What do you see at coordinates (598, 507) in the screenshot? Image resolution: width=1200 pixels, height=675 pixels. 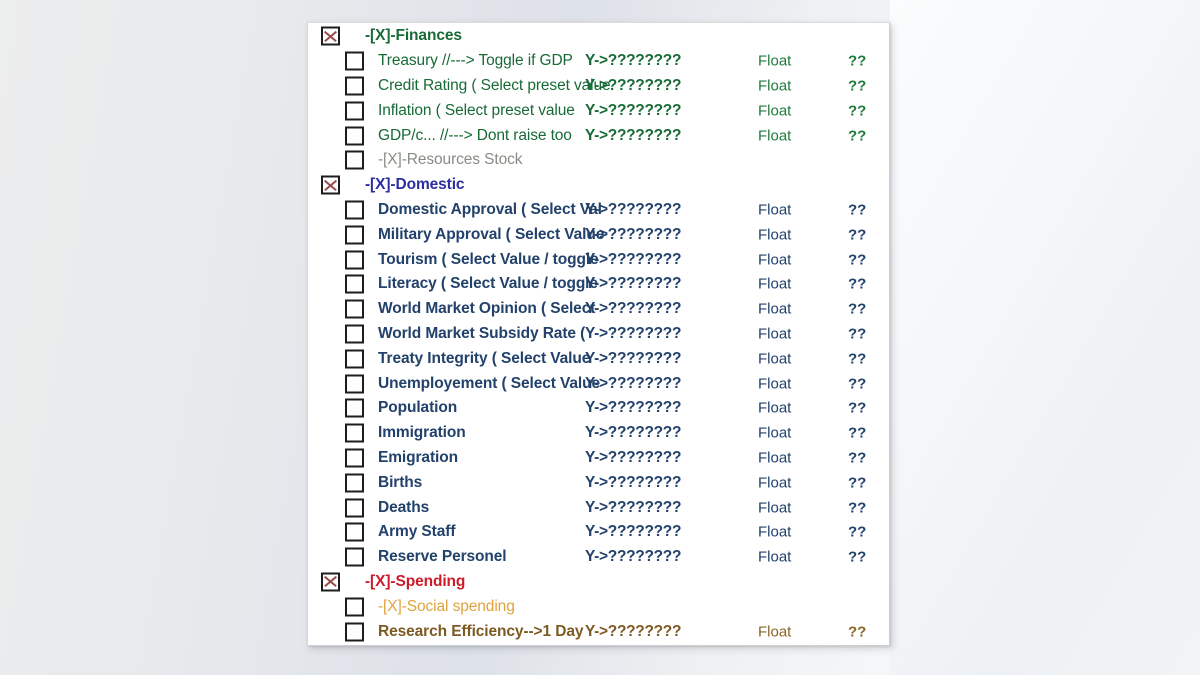 I see `table-row: Deaths Y->???????? Float??` at bounding box center [598, 507].